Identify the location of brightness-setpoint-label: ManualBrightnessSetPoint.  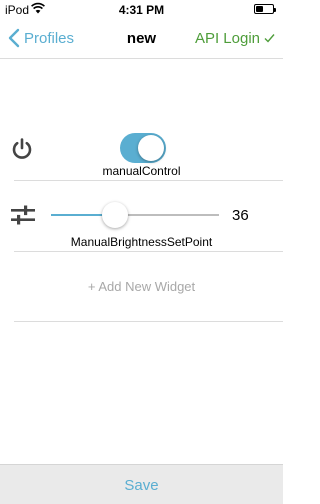
(141, 242).